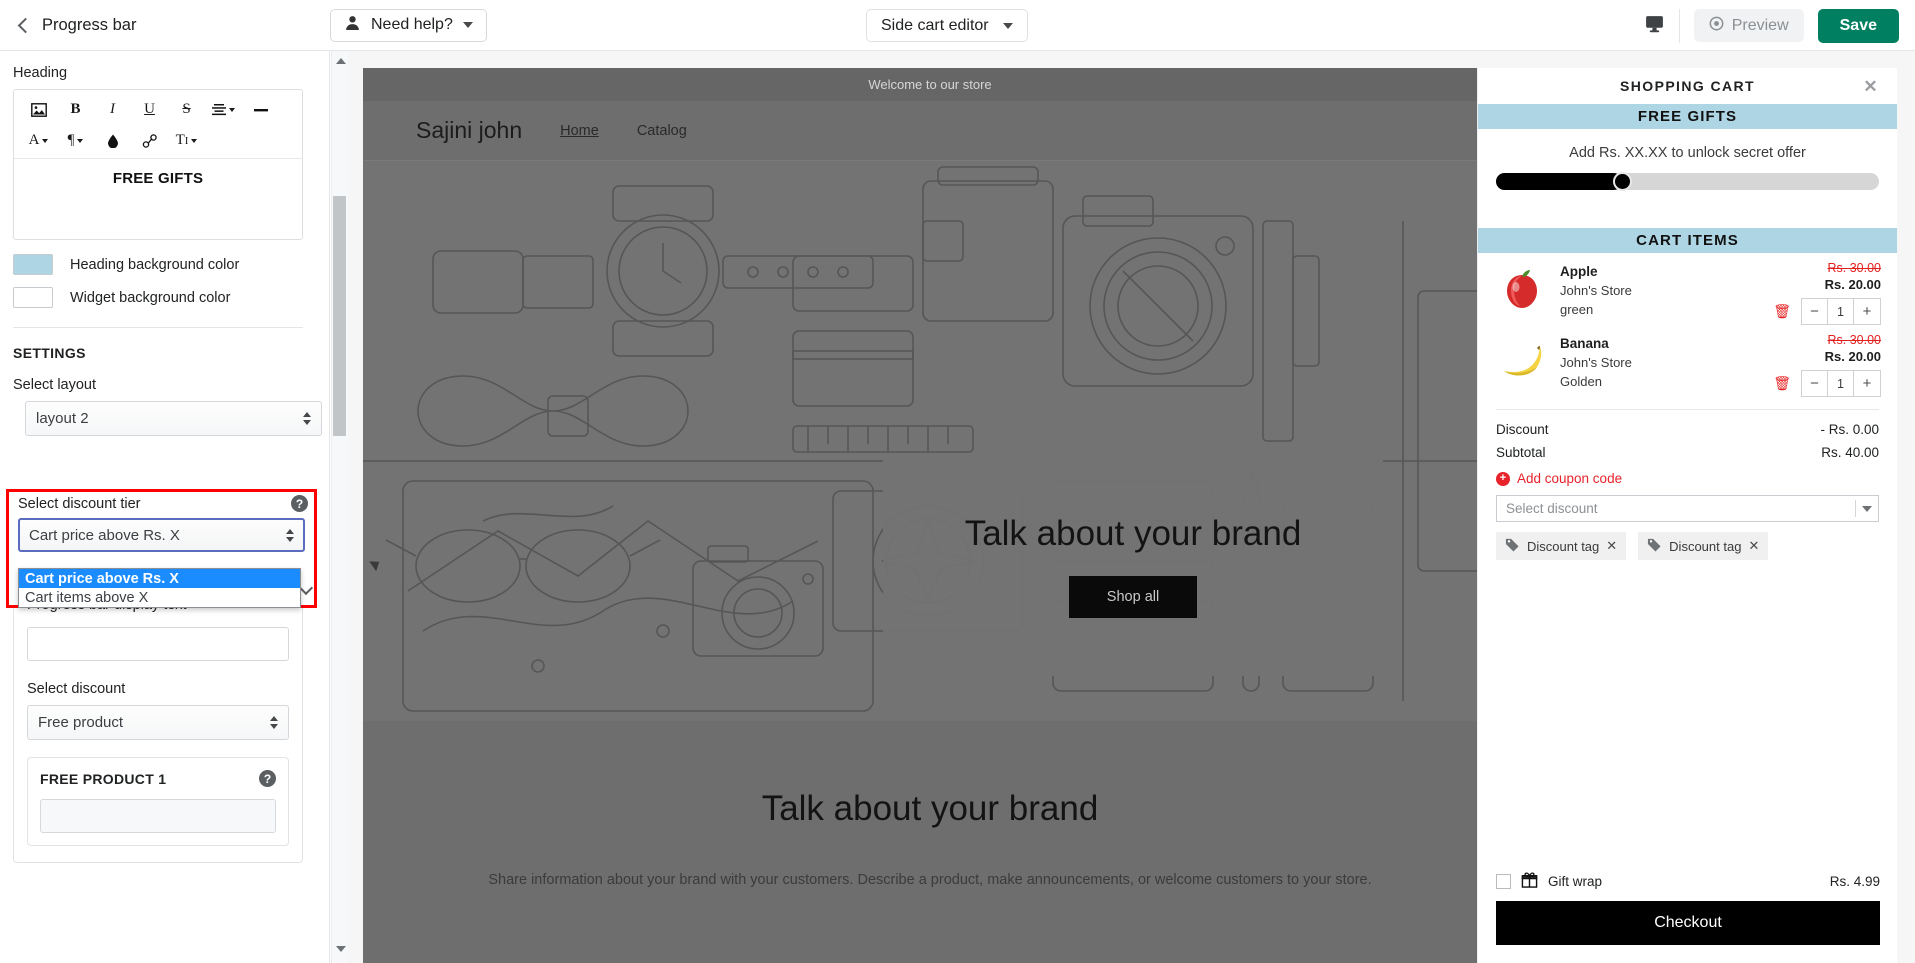 The width and height of the screenshot is (1915, 963). I want to click on cart-items-band: CART ITEMS, so click(1687, 240).